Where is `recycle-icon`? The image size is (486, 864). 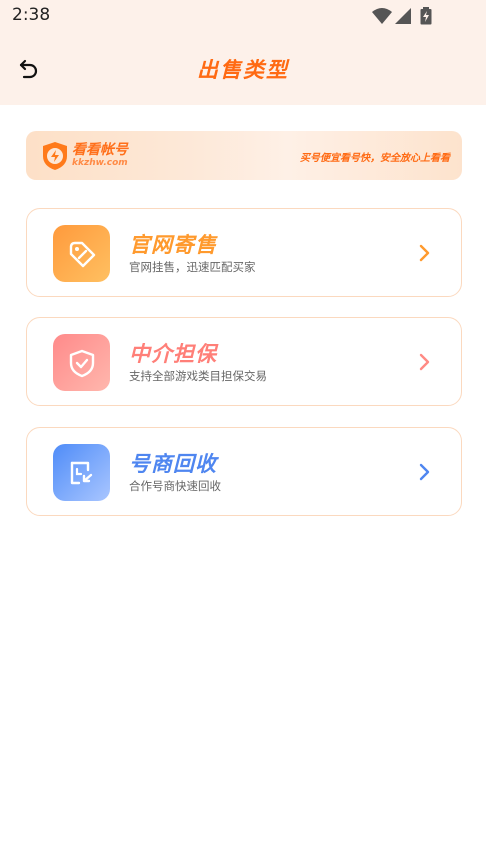
recycle-icon is located at coordinates (81, 472).